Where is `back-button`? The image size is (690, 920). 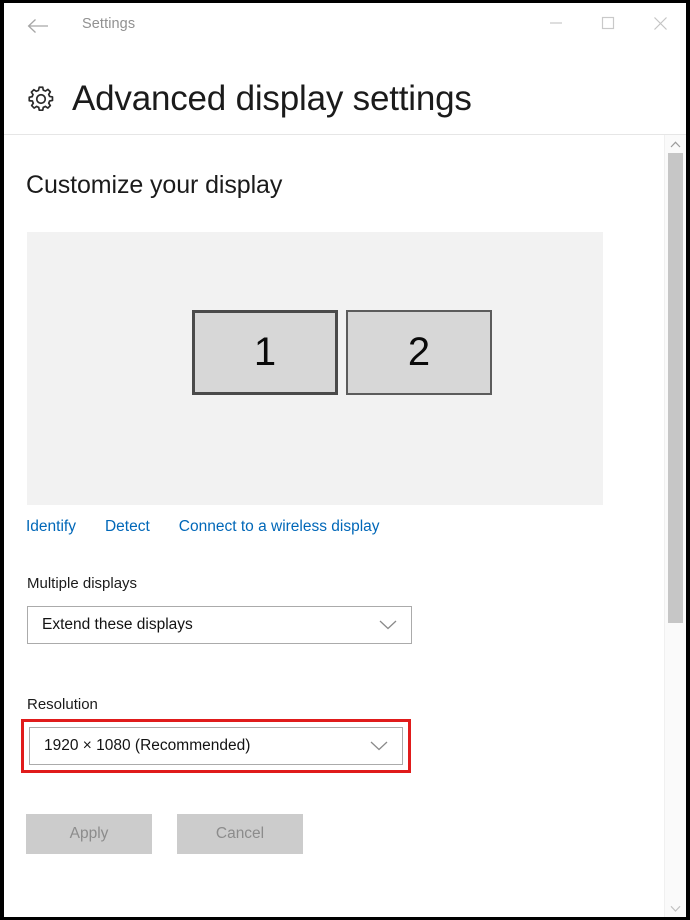
back-button is located at coordinates (38, 26).